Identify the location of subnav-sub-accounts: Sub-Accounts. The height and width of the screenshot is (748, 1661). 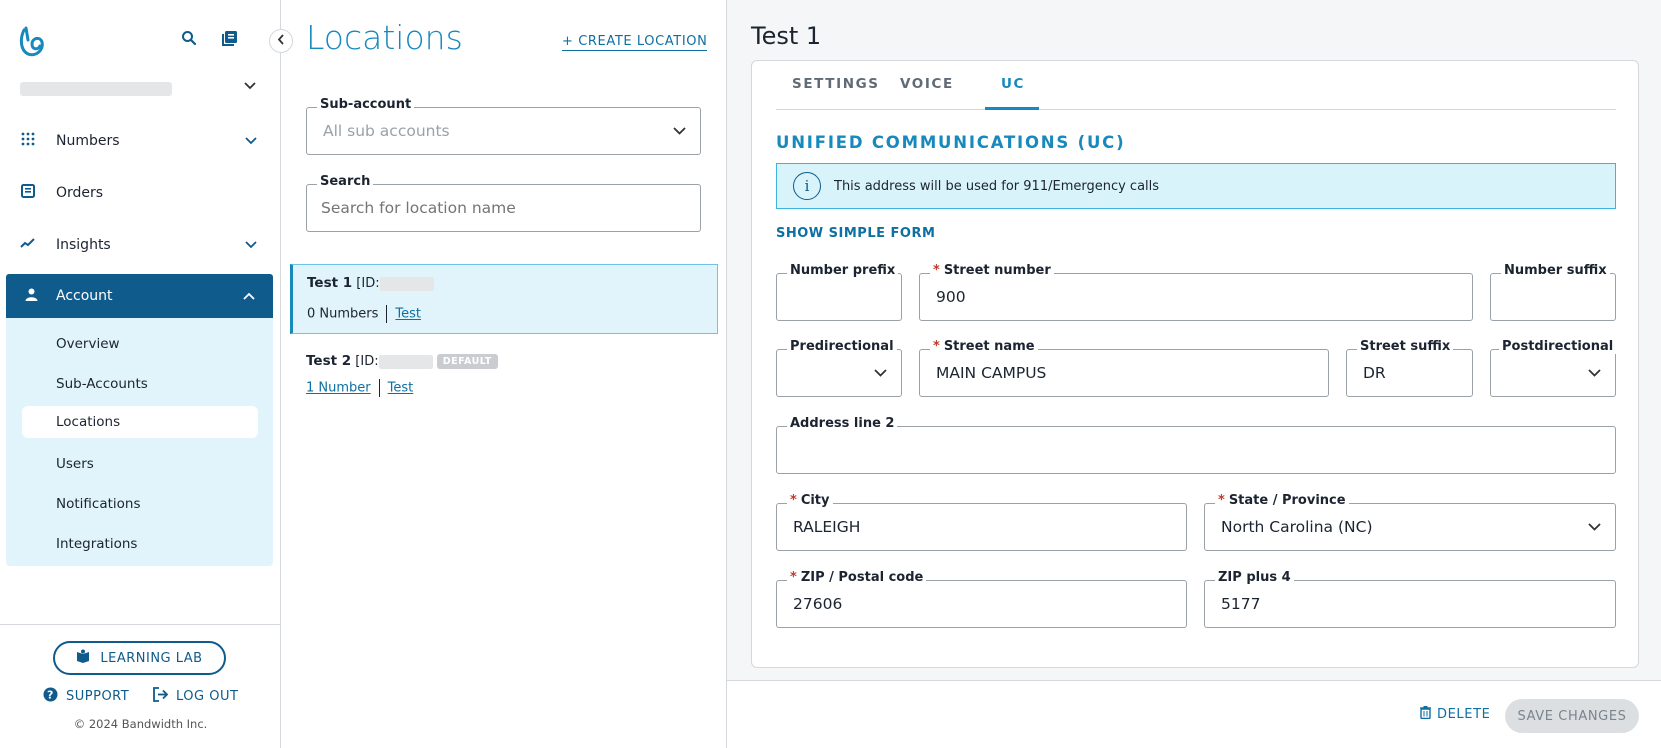
(102, 384).